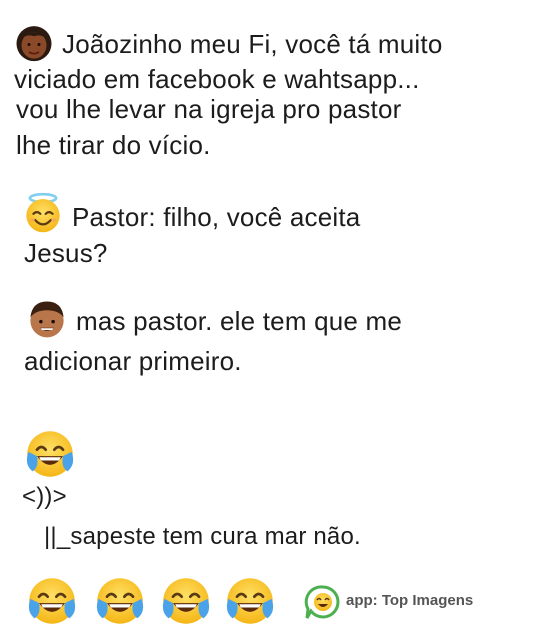 The height and width of the screenshot is (639, 536). Describe the element at coordinates (66, 253) in the screenshot. I see `pastor-line-2: Jesus?` at that location.